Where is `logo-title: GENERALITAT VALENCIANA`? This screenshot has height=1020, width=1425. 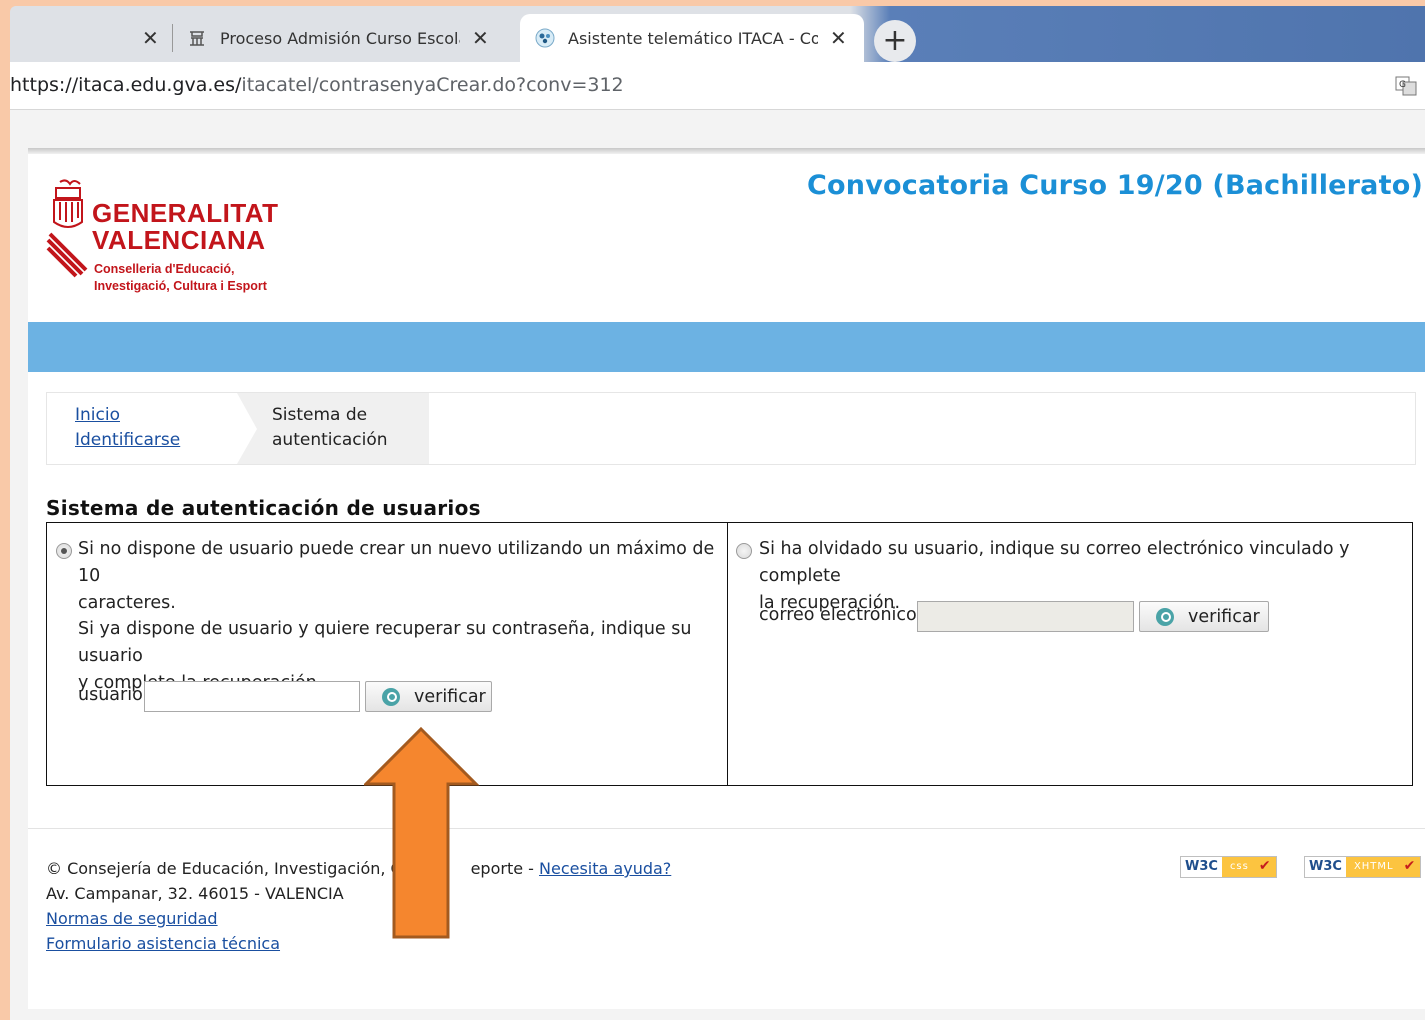
logo-title: GENERALITAT VALENCIANA is located at coordinates (185, 226).